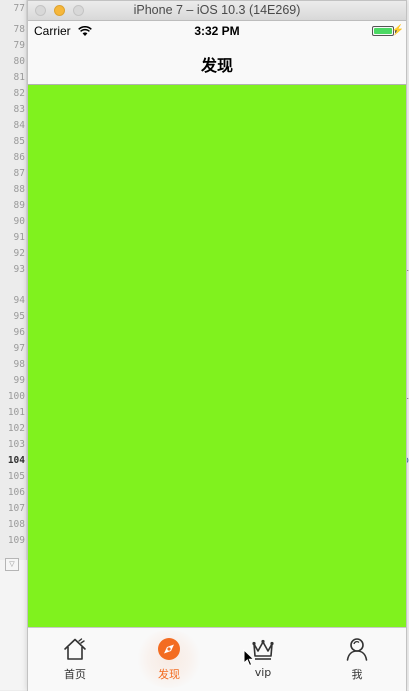 This screenshot has height=691, width=409. What do you see at coordinates (216, 65) in the screenshot?
I see `page-title: 发现` at bounding box center [216, 65].